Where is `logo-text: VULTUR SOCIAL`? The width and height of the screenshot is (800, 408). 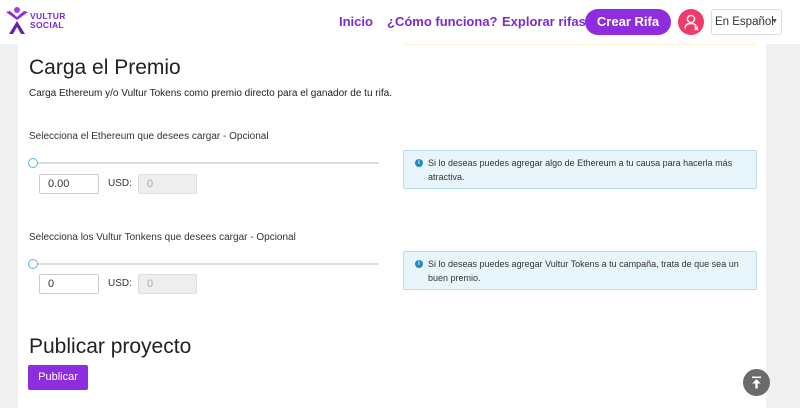
logo-text: VULTUR SOCIAL is located at coordinates (48, 21).